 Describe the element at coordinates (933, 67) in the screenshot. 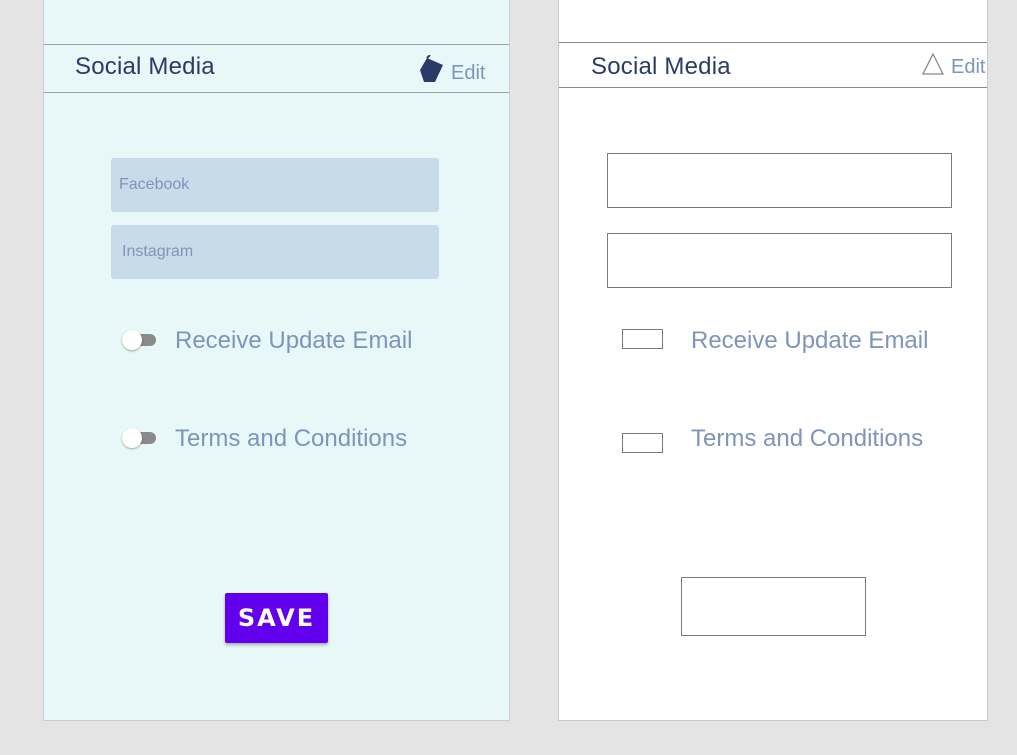

I see `triangle-icon` at that location.